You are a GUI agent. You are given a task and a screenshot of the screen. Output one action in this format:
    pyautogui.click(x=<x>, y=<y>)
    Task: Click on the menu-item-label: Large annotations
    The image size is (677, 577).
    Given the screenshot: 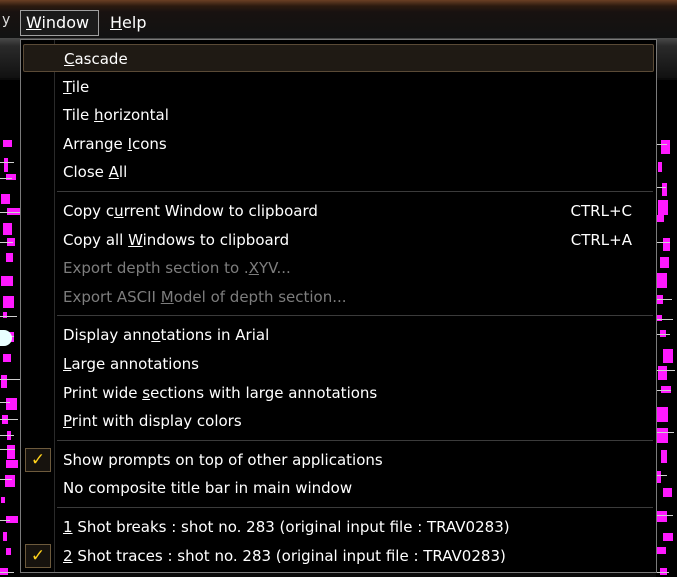 What is the action you would take?
    pyautogui.click(x=131, y=364)
    